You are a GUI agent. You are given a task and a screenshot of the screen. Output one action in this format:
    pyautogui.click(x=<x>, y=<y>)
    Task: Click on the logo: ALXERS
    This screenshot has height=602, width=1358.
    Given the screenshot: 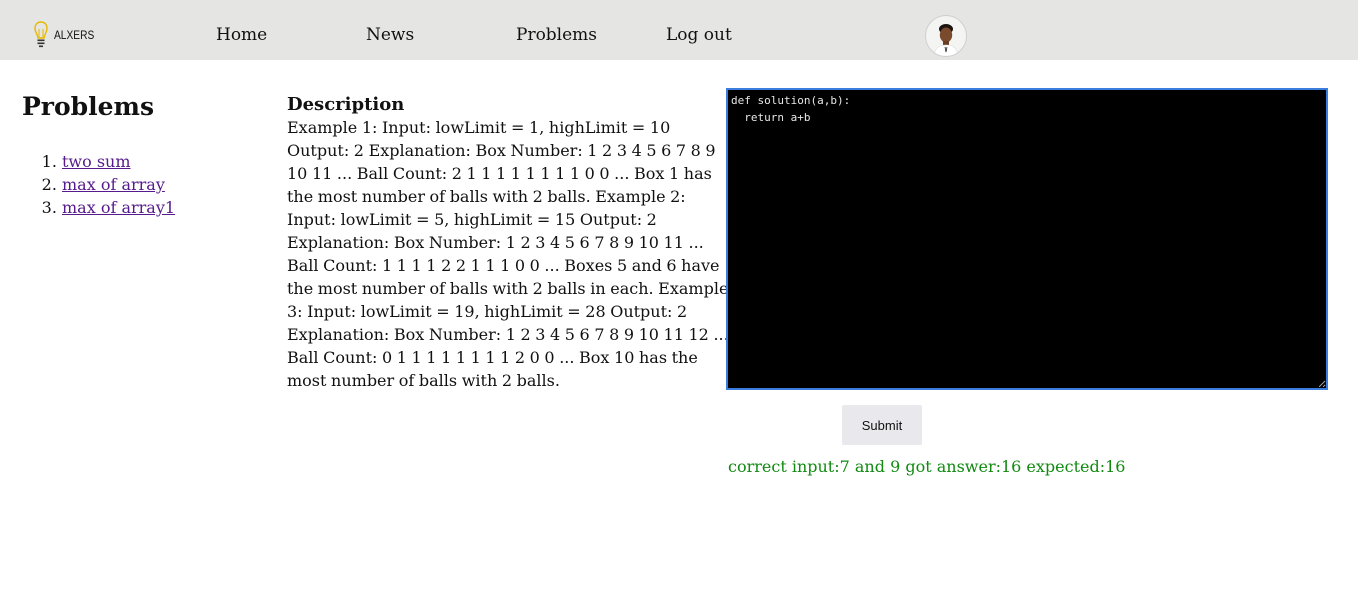 What is the action you would take?
    pyautogui.click(x=67, y=35)
    